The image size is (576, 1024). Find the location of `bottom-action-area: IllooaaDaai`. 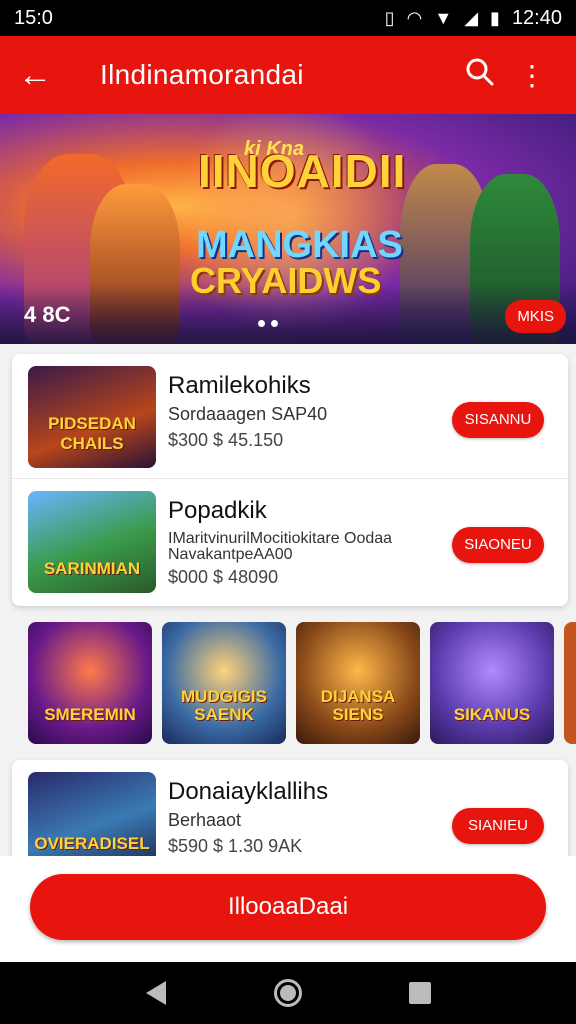

bottom-action-area: IllooaaDaai is located at coordinates (288, 909).